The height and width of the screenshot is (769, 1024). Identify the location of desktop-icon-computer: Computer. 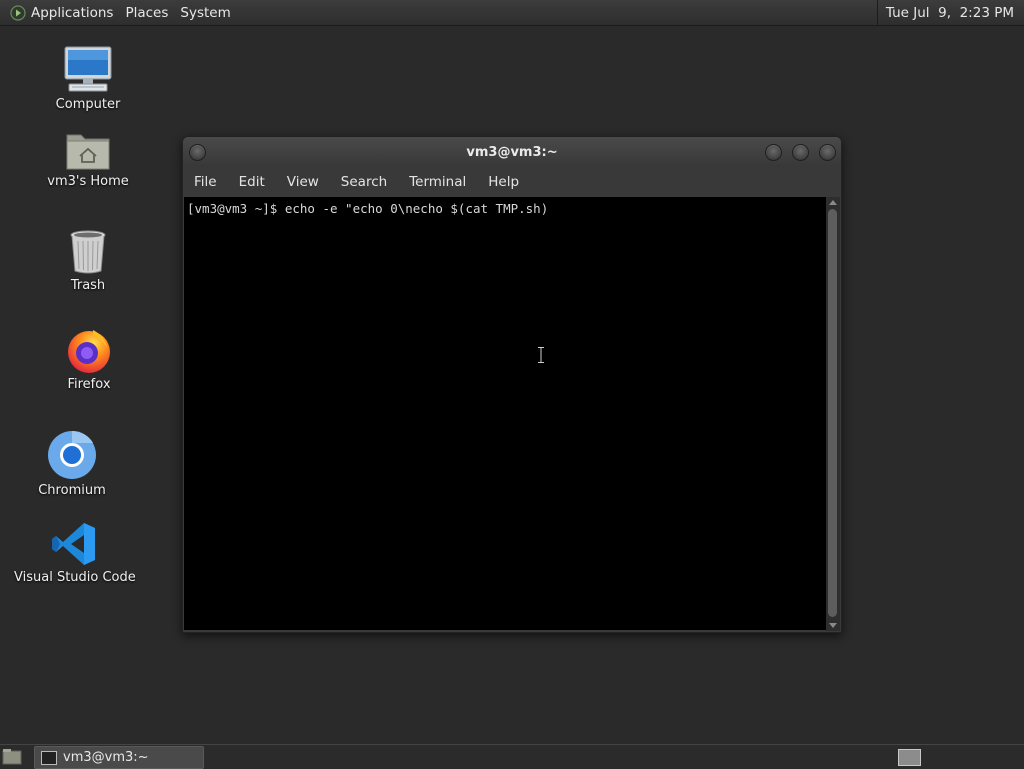
(88, 79).